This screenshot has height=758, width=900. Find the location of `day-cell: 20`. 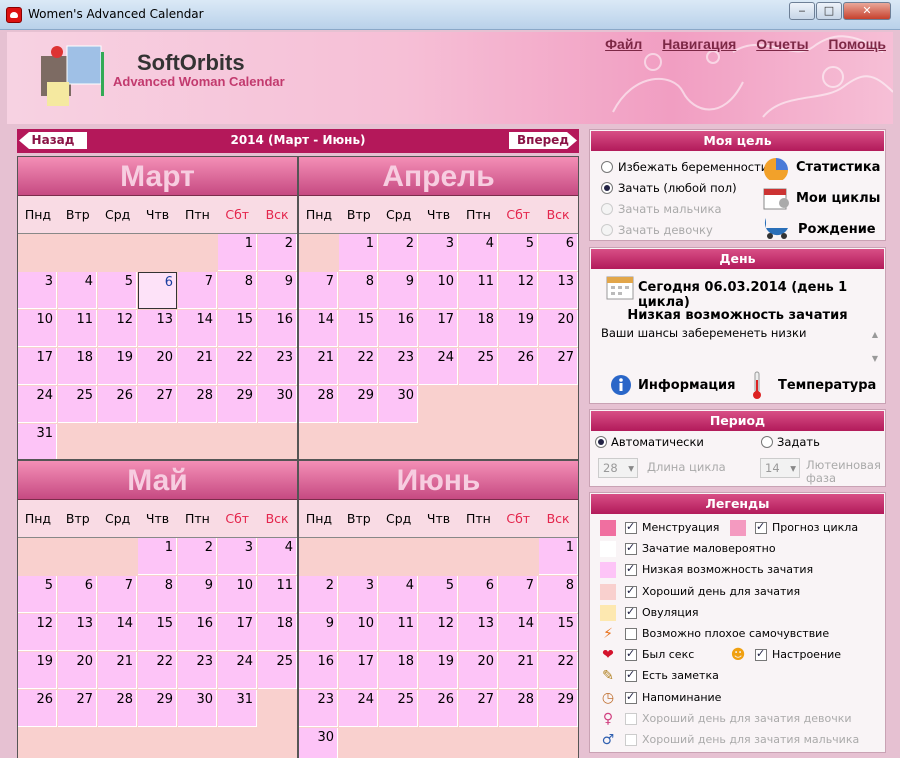

day-cell: 20 is located at coordinates (157, 366).